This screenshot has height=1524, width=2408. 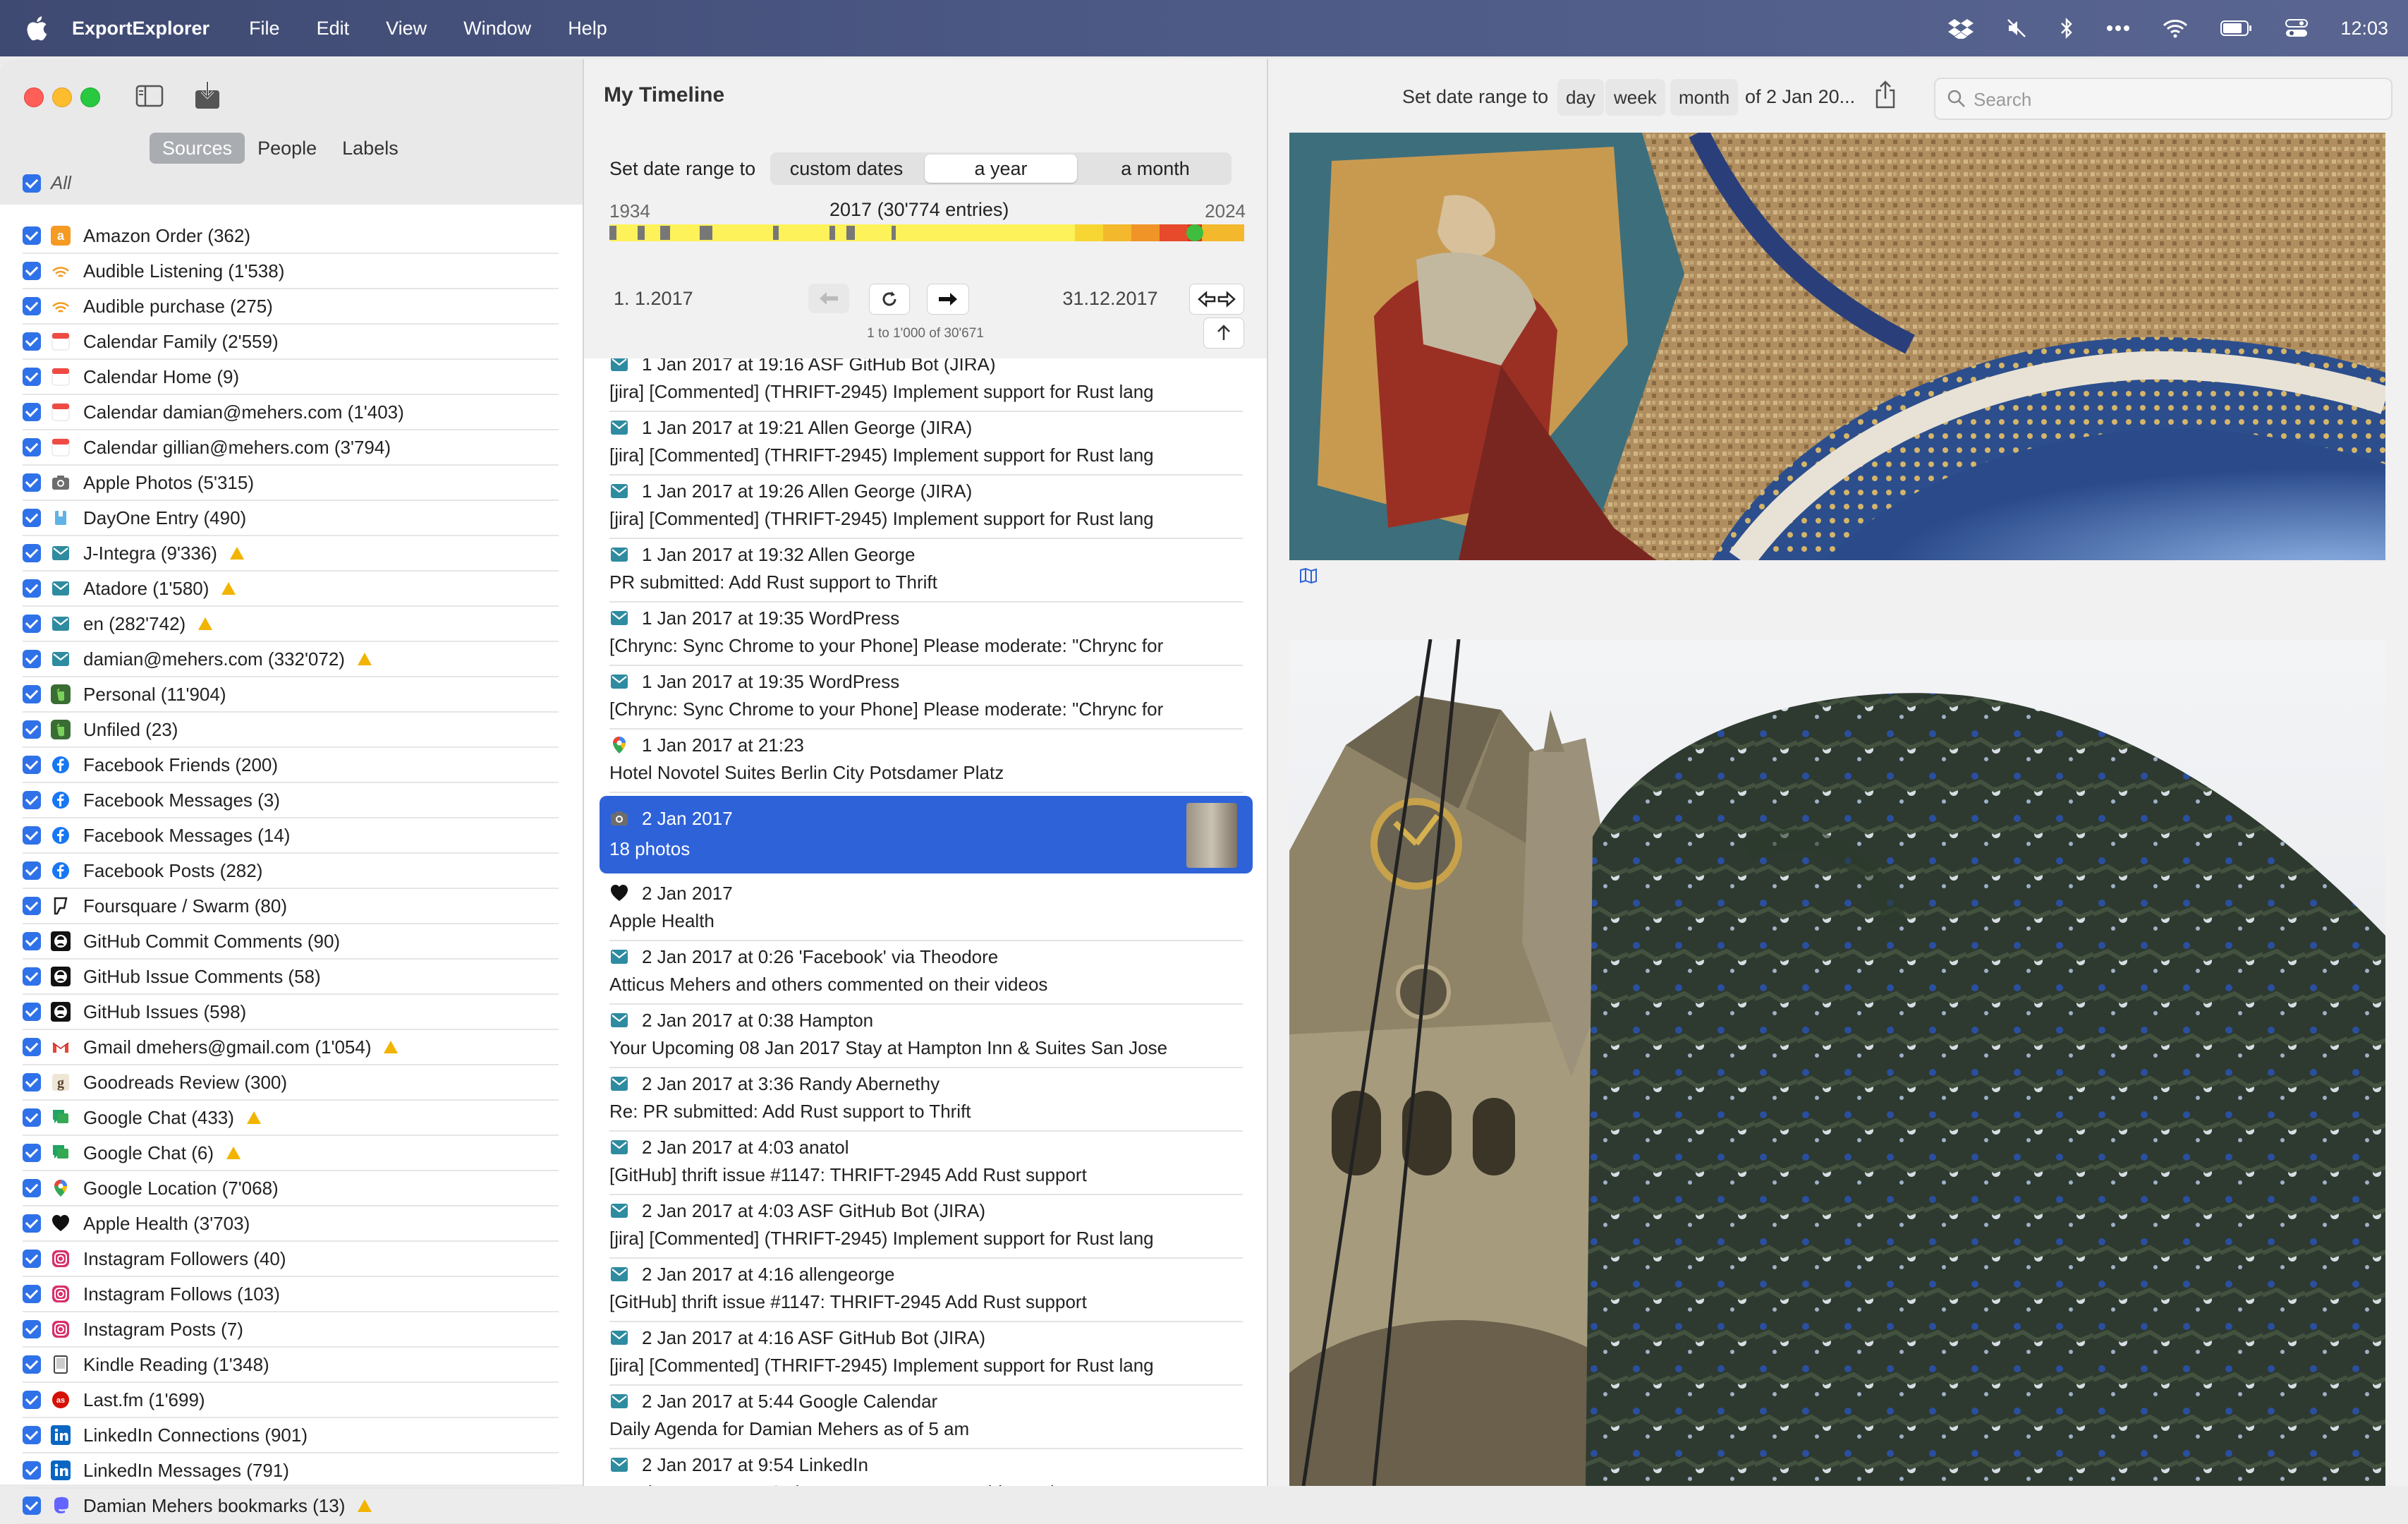 What do you see at coordinates (2175, 28) in the screenshot?
I see `wifi-icon` at bounding box center [2175, 28].